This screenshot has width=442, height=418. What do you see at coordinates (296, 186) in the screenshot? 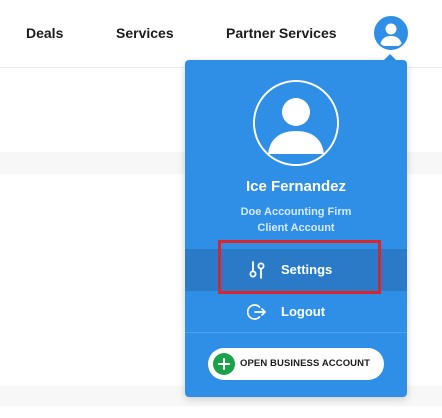
I see `user-name: Ice Fernandez` at bounding box center [296, 186].